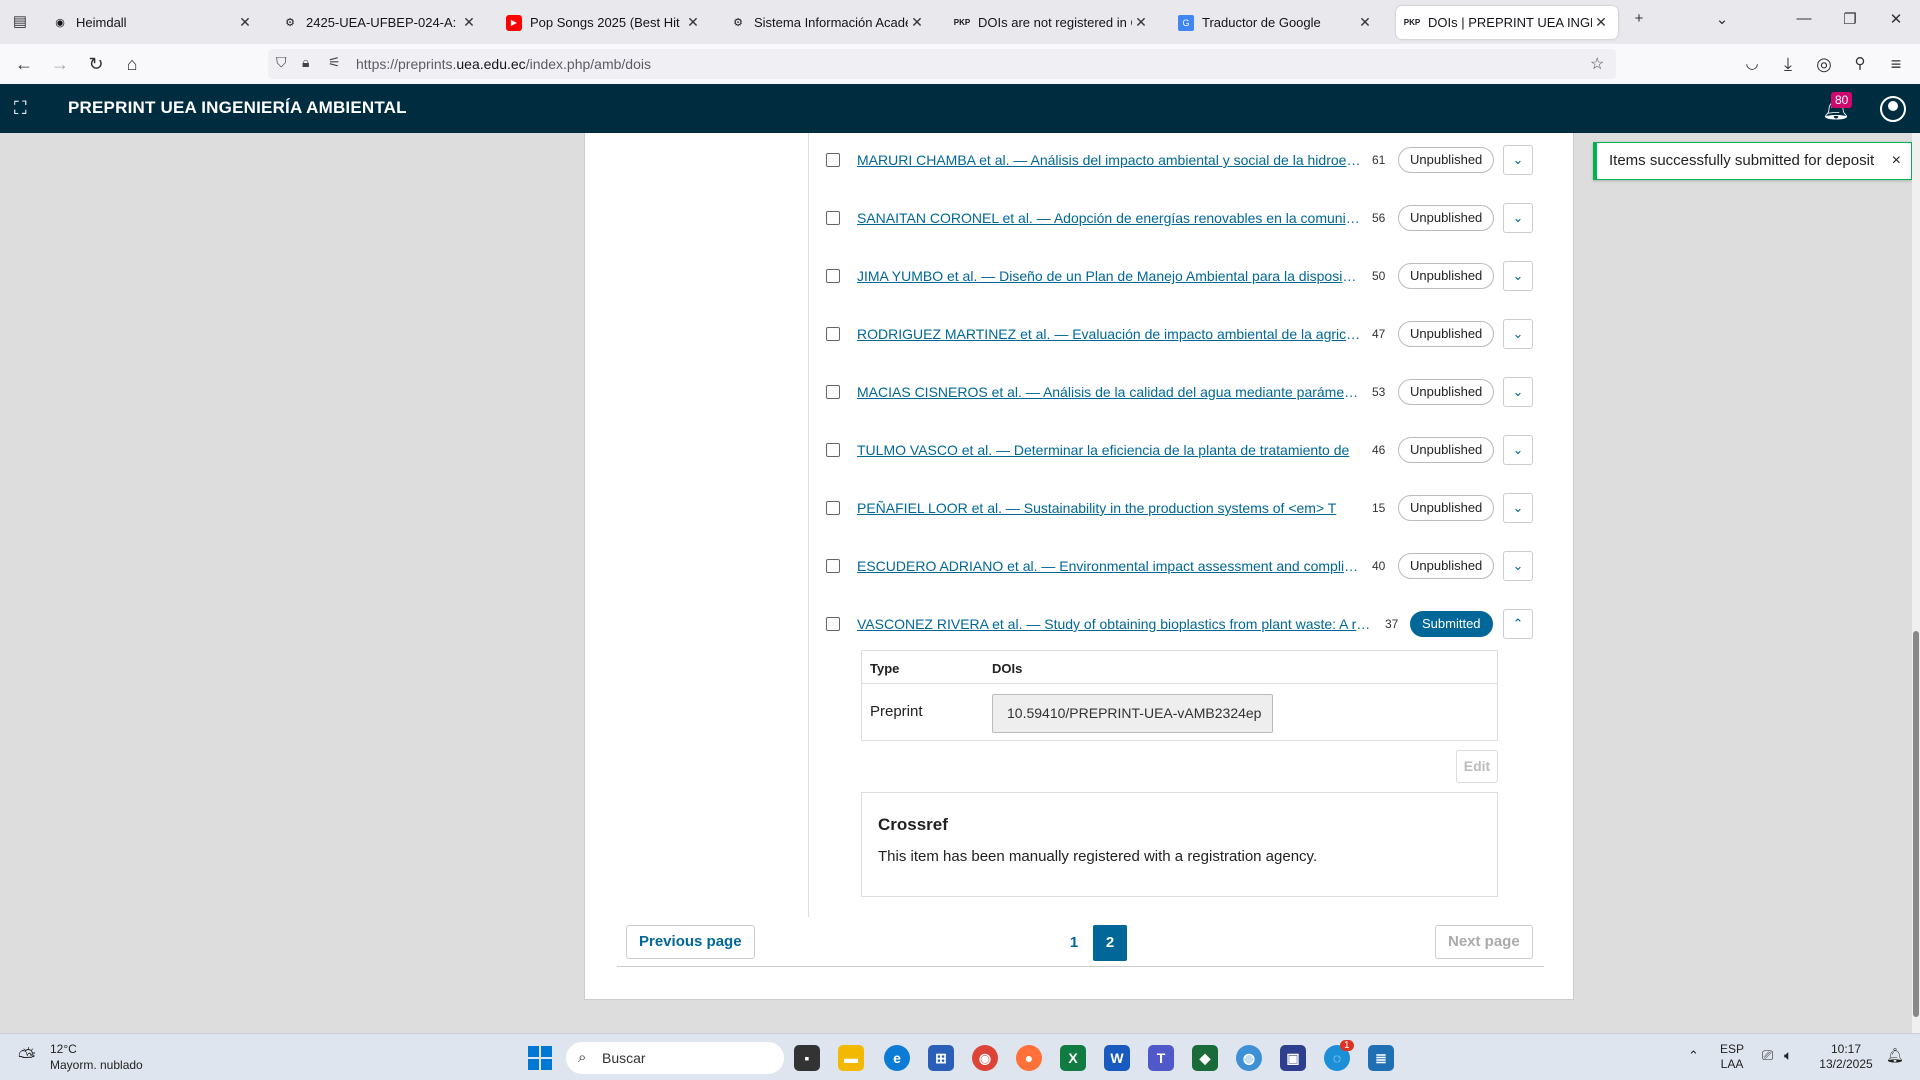  I want to click on teams-icon: T, so click(1161, 1058).